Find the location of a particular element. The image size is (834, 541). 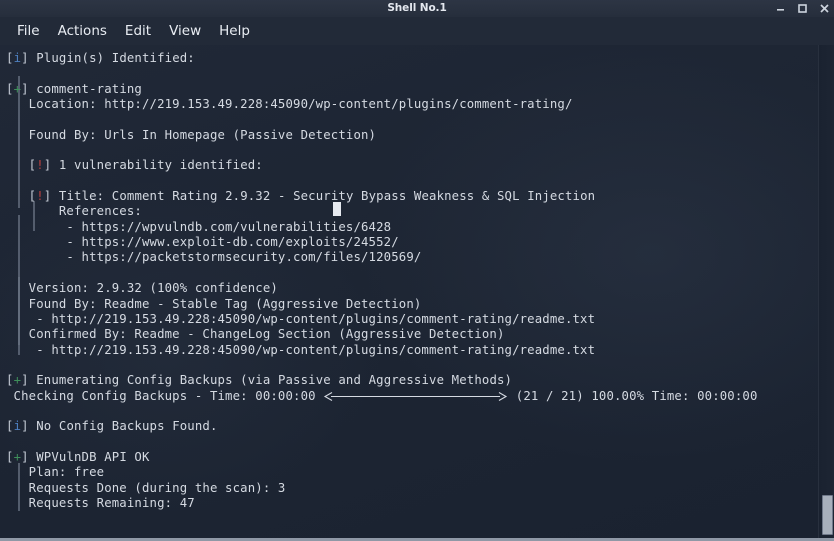

menu-item-help: Help is located at coordinates (234, 31).